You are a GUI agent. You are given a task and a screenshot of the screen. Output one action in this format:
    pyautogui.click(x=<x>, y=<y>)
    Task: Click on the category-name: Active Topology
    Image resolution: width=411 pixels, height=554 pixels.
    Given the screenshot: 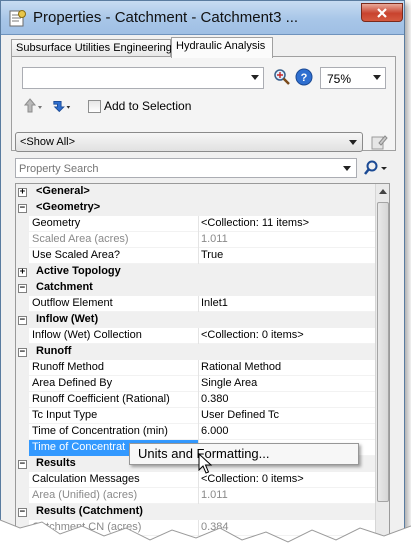 What is the action you would take?
    pyautogui.click(x=78, y=271)
    